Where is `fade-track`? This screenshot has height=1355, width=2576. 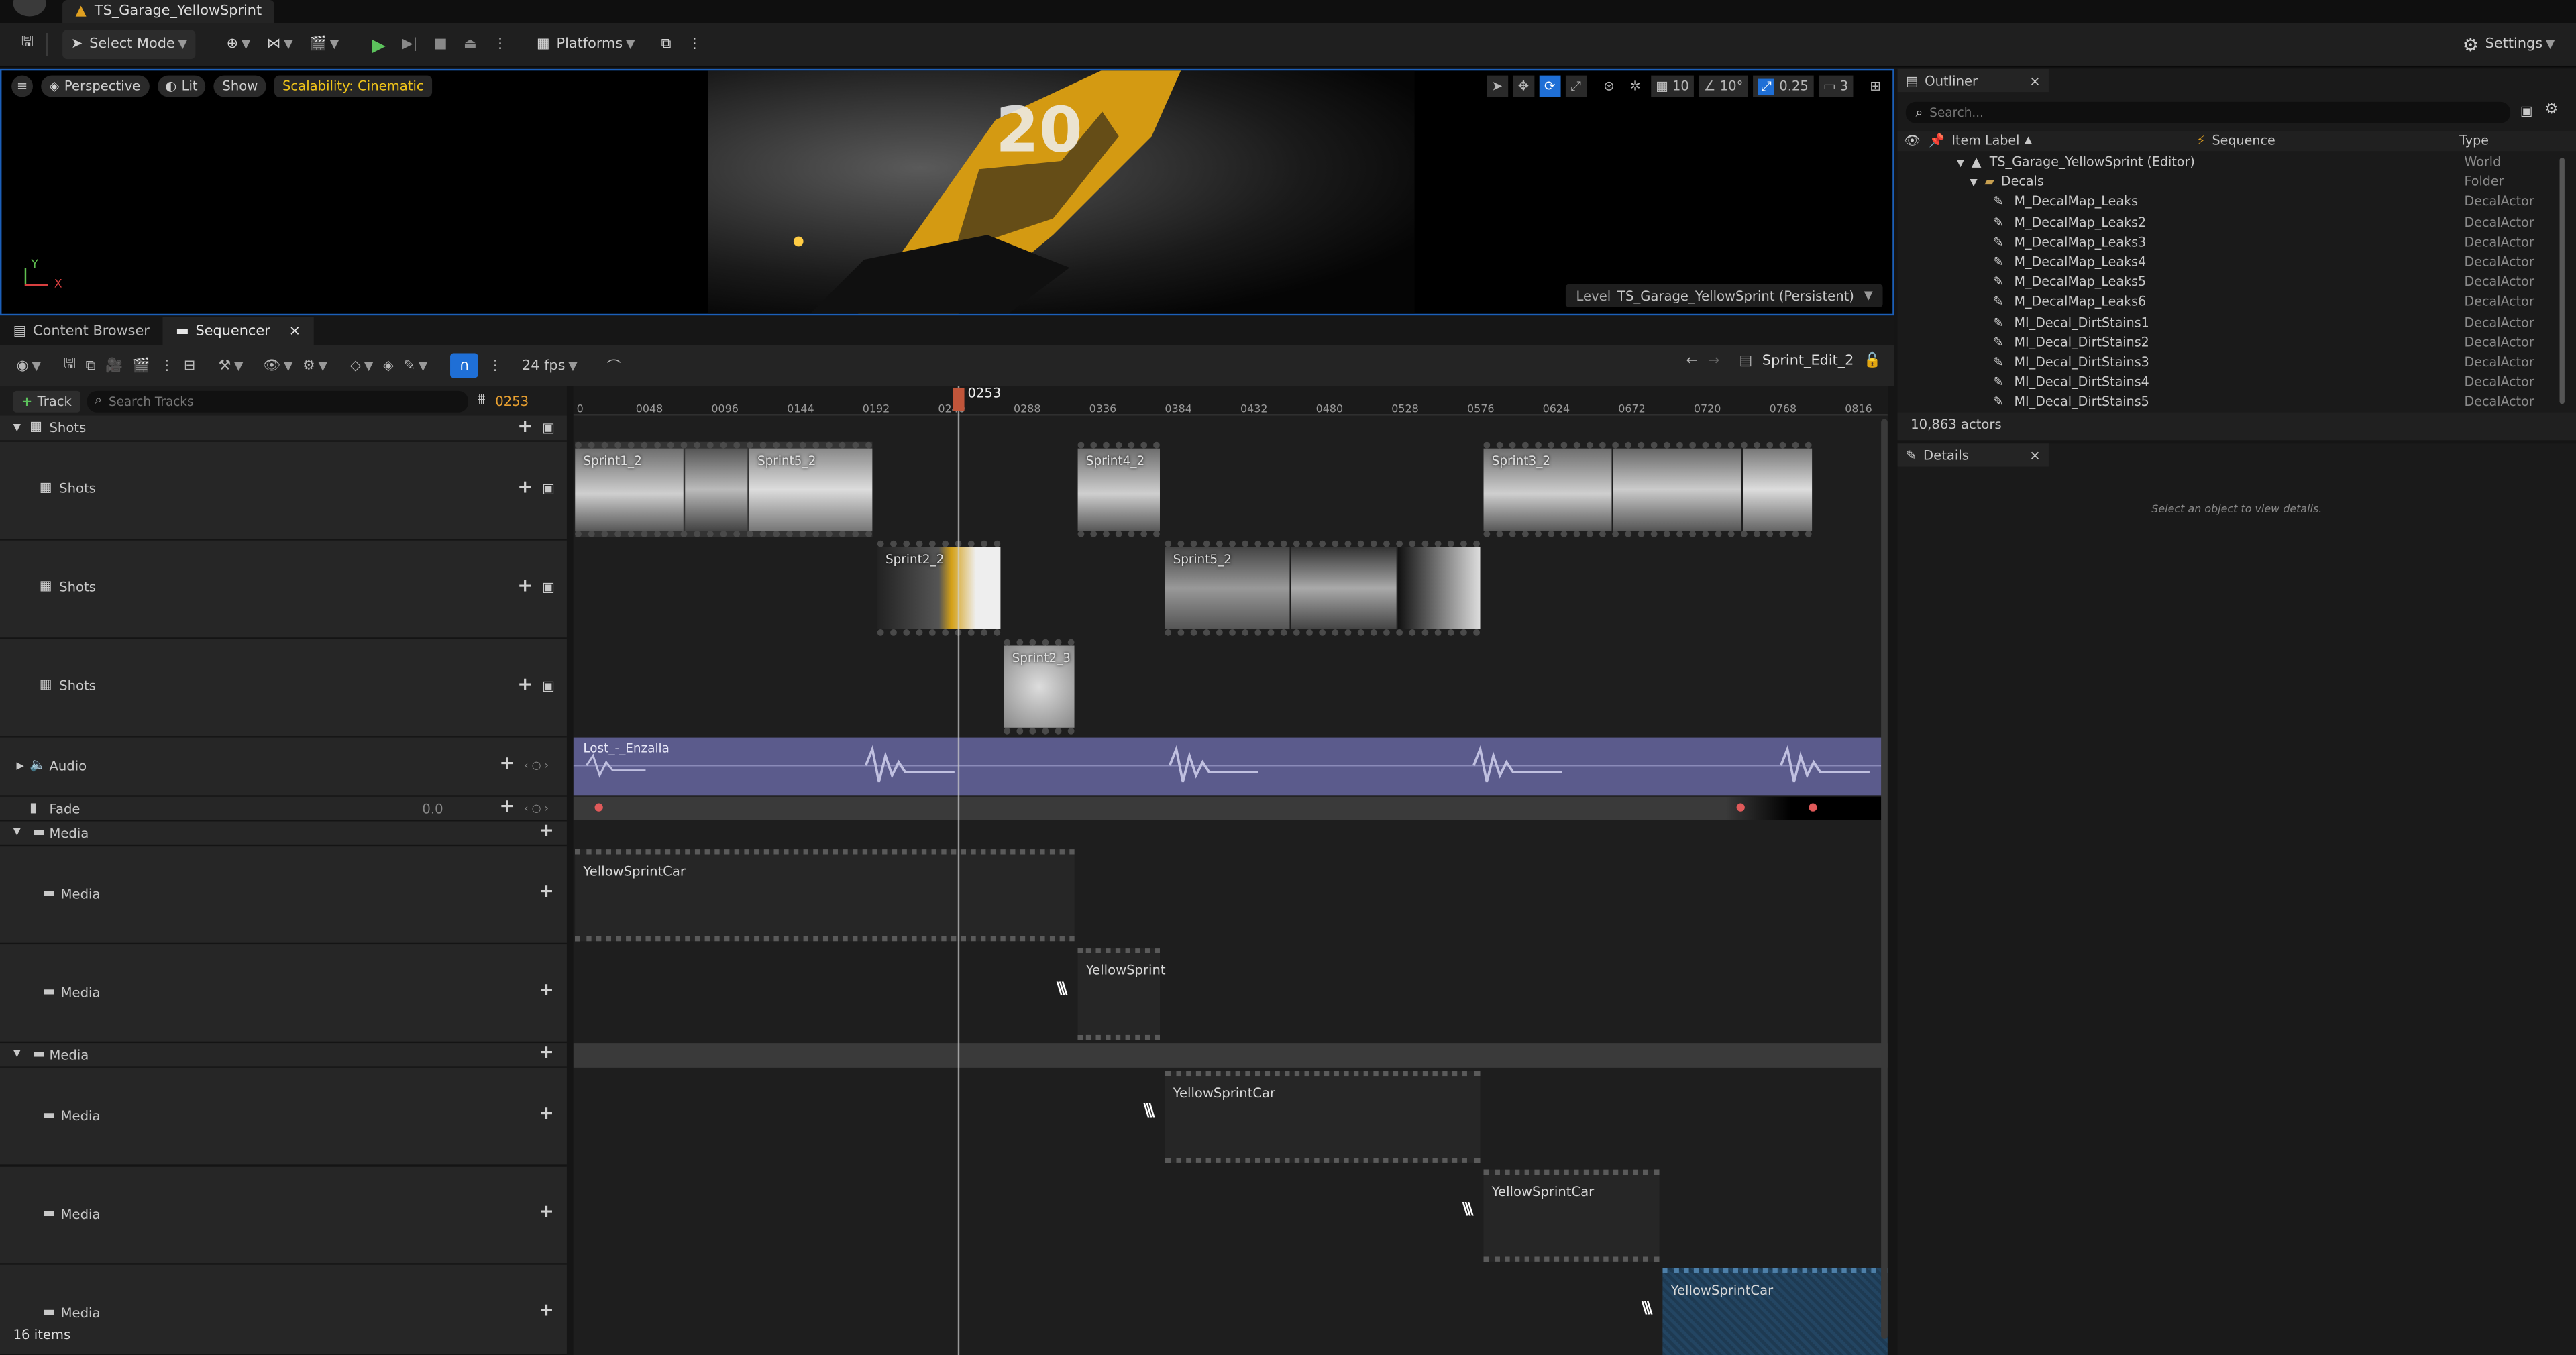
fade-track is located at coordinates (283, 809).